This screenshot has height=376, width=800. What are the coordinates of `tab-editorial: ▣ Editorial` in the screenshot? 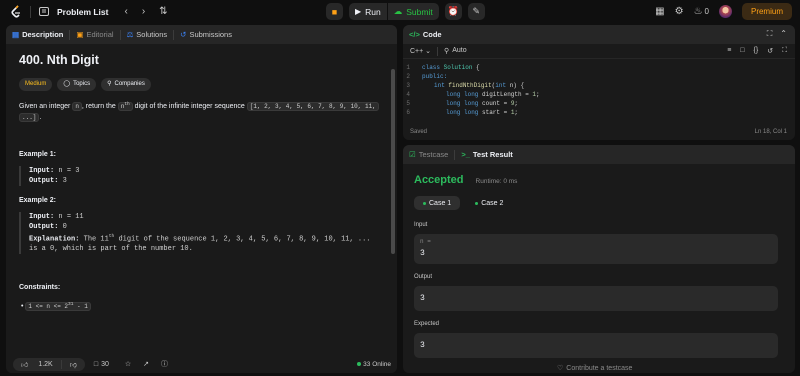 It's located at (94, 34).